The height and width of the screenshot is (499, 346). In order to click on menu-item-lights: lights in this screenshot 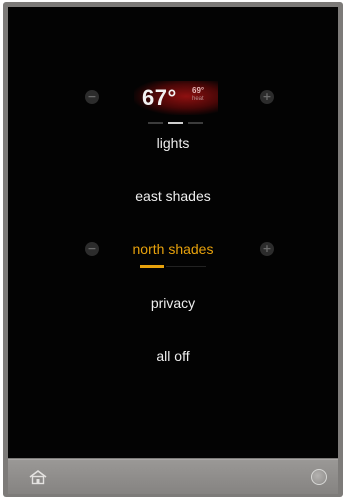, I will do `click(173, 143)`.